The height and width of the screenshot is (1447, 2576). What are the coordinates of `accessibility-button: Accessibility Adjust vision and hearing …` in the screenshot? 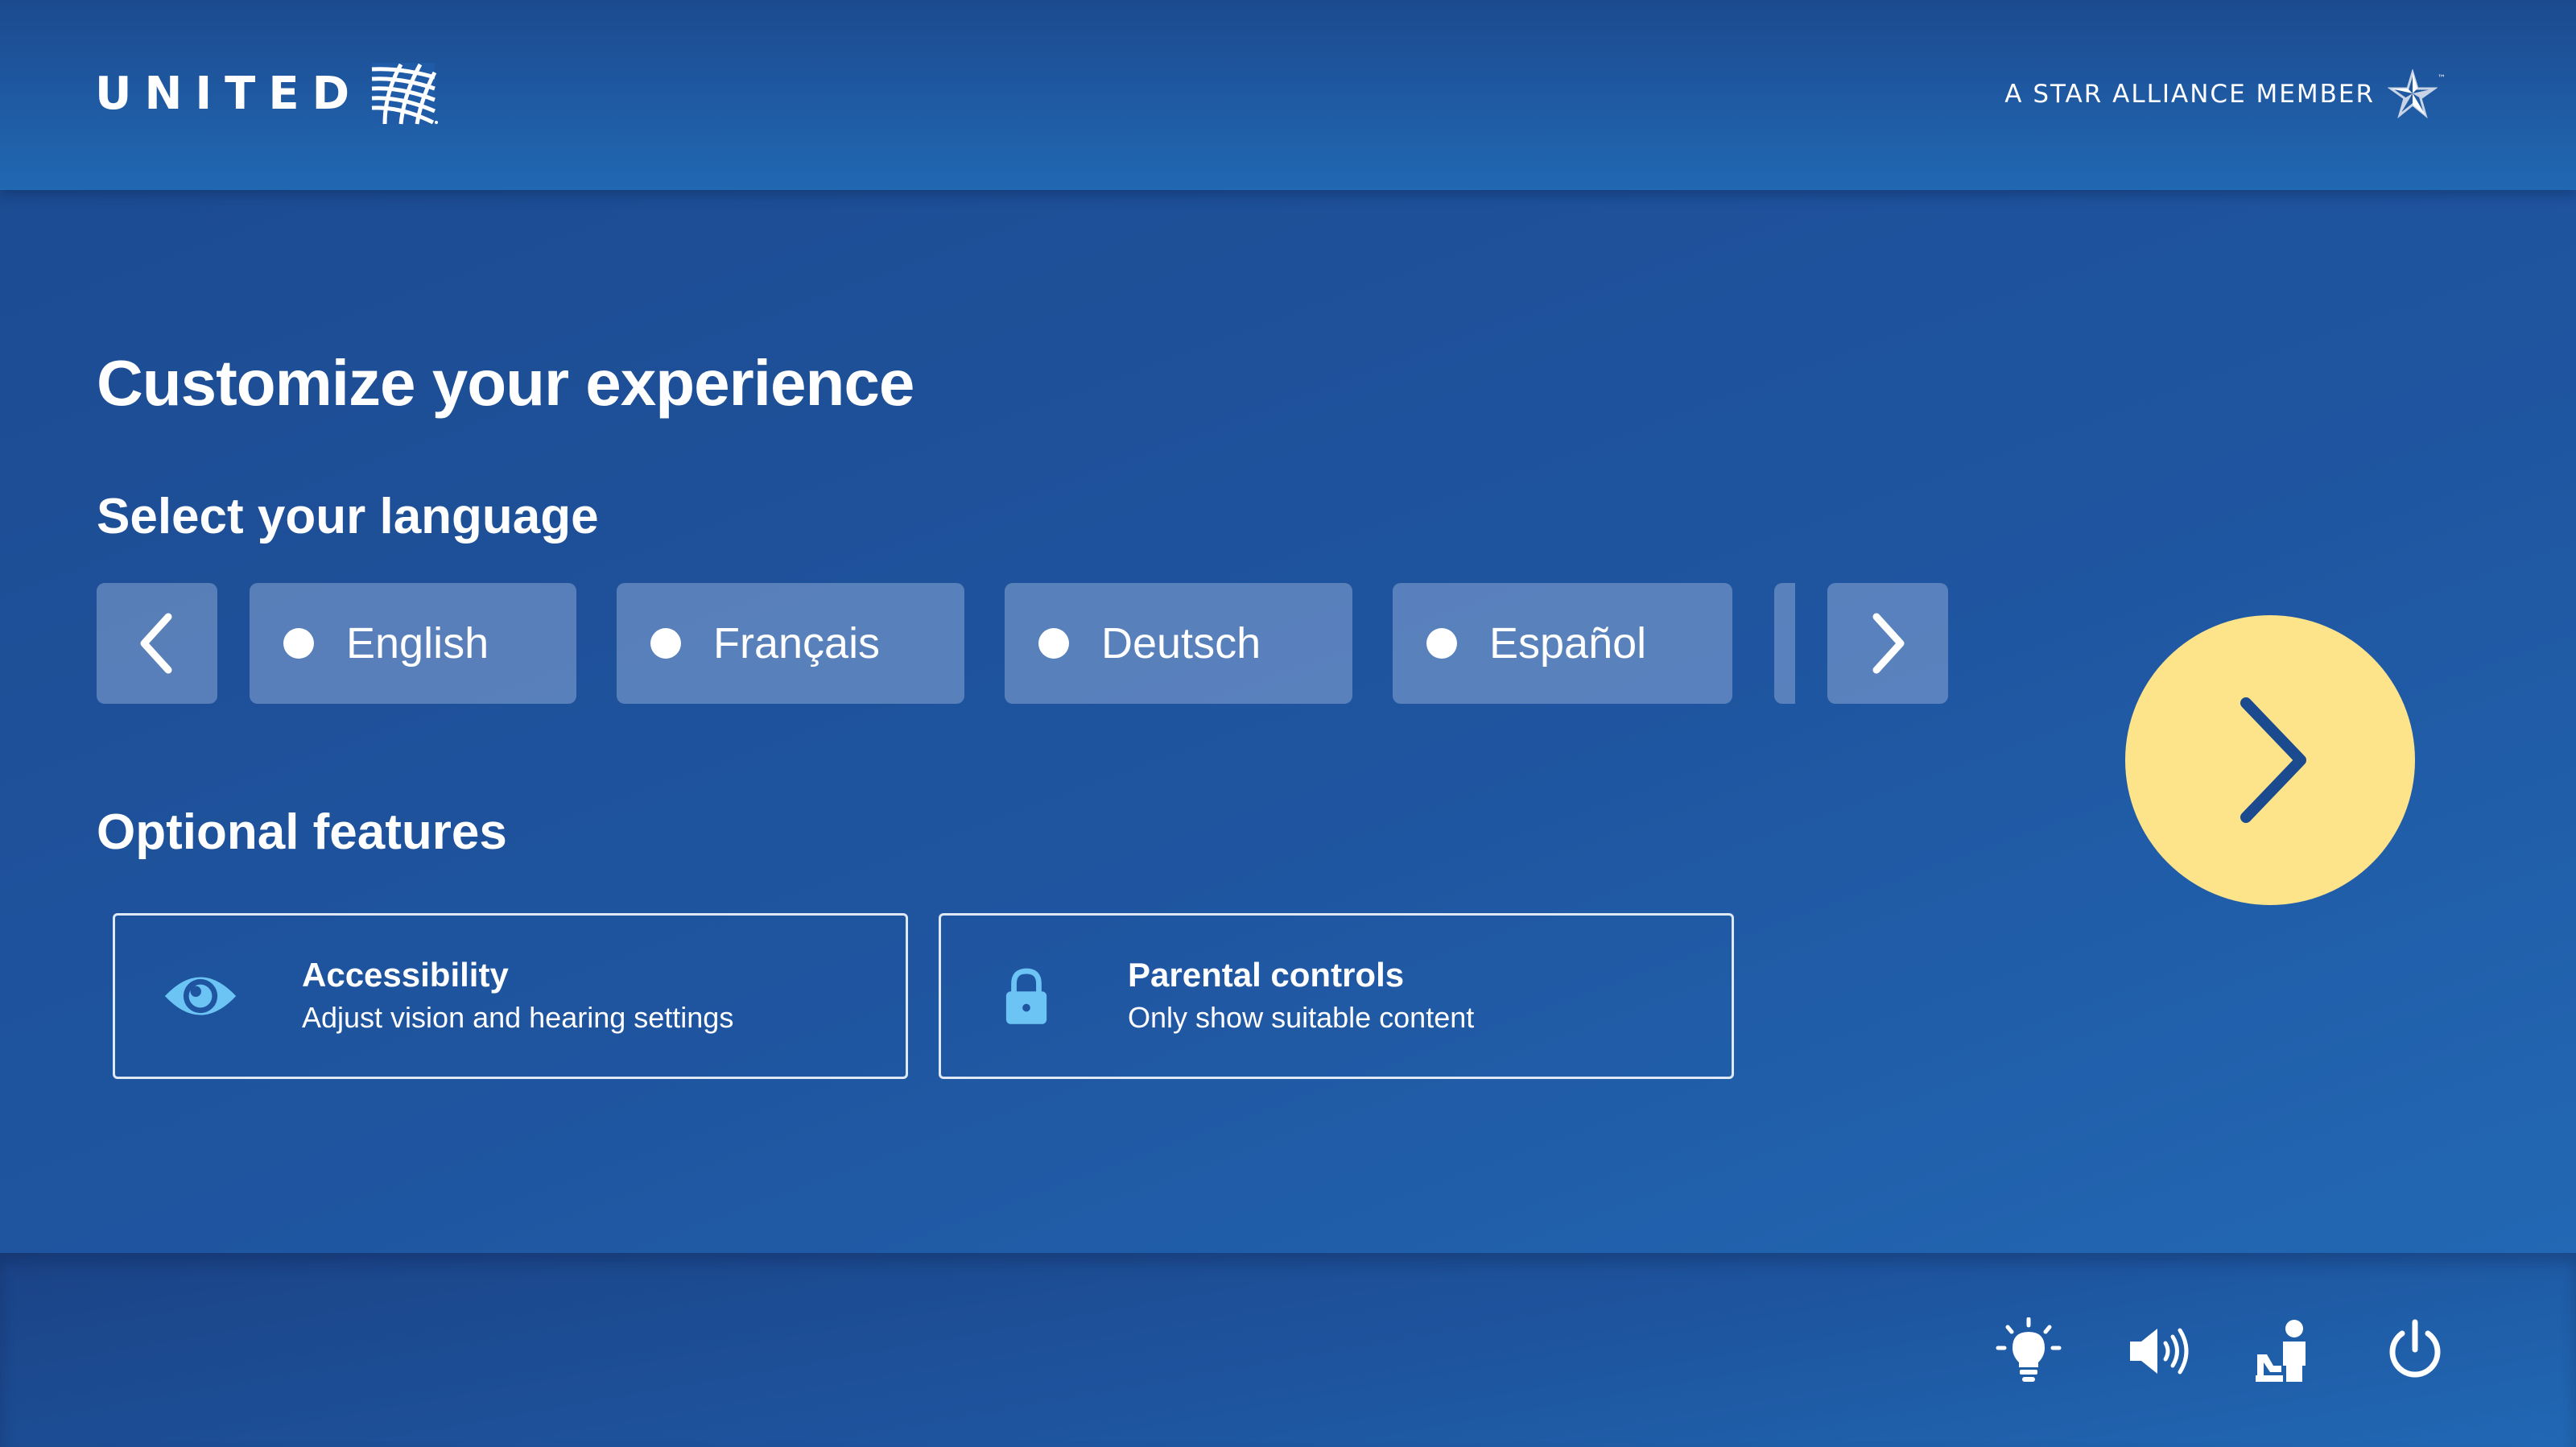 It's located at (510, 996).